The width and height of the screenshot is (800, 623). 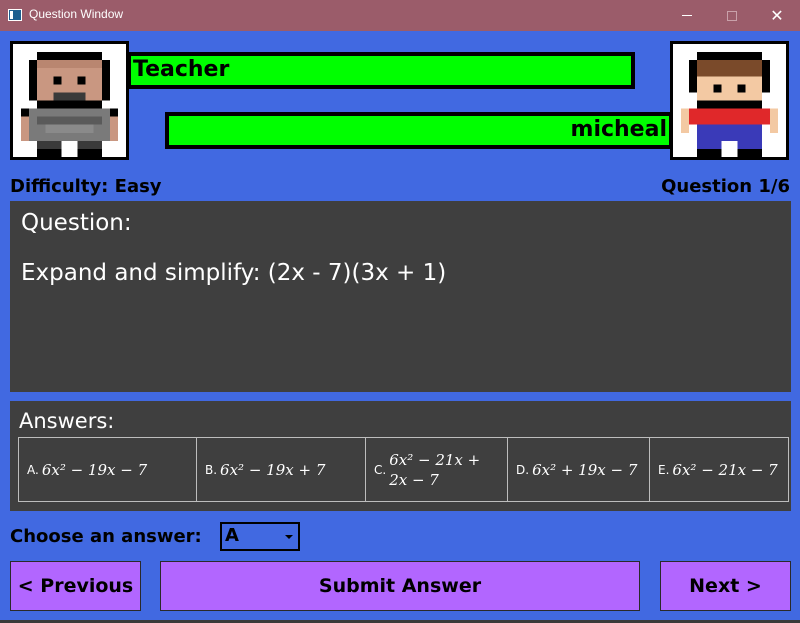 I want to click on minimize-button, so click(x=687, y=15).